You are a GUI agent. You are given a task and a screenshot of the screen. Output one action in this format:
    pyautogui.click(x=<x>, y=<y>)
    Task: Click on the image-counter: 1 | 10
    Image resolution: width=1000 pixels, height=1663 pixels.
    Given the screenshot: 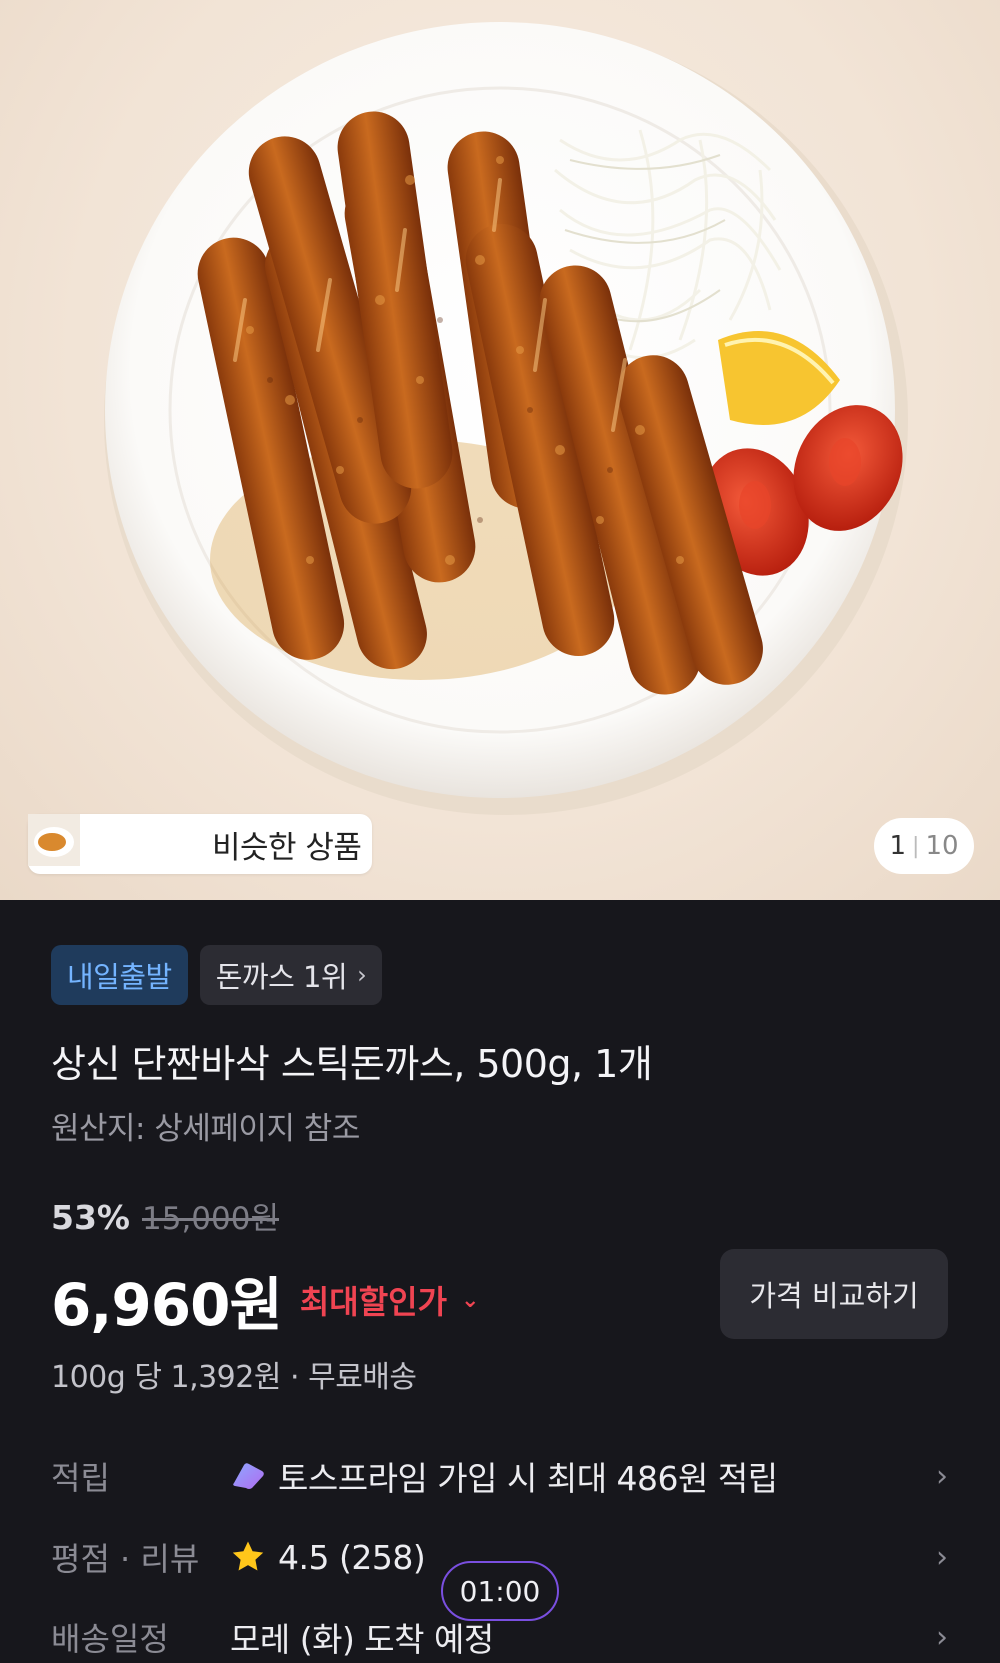 What is the action you would take?
    pyautogui.click(x=924, y=846)
    